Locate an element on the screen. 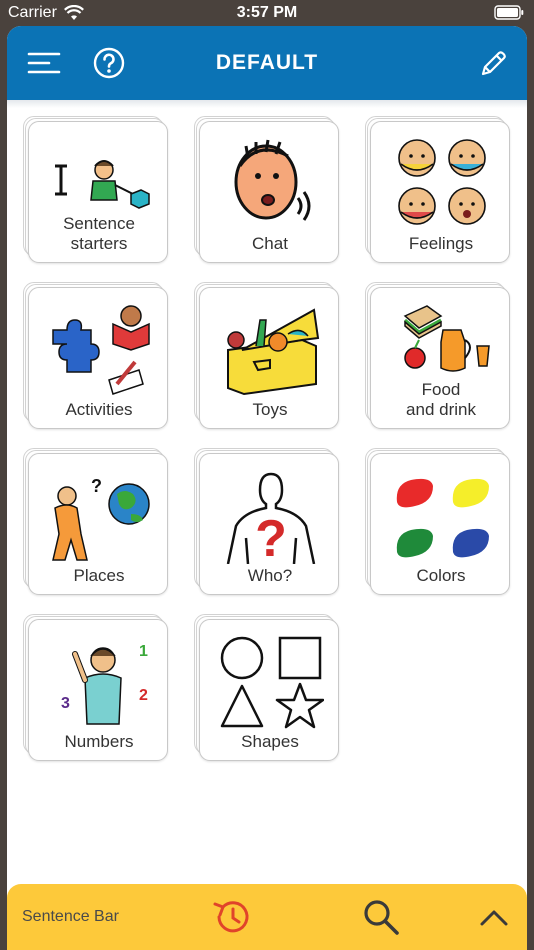 This screenshot has height=950, width=534. numbers-icon: 1 2 3 is located at coordinates (104, 684).